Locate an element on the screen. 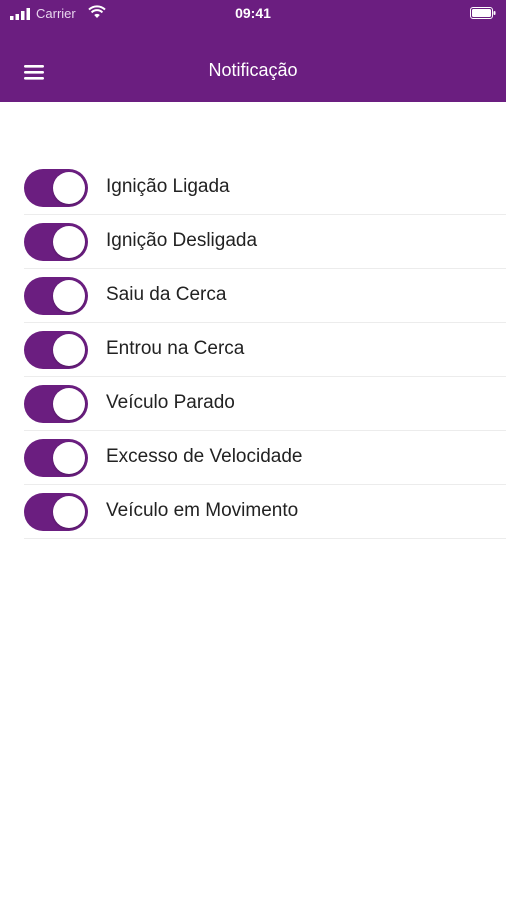  notification-label: Entrou na Cerca is located at coordinates (175, 348).